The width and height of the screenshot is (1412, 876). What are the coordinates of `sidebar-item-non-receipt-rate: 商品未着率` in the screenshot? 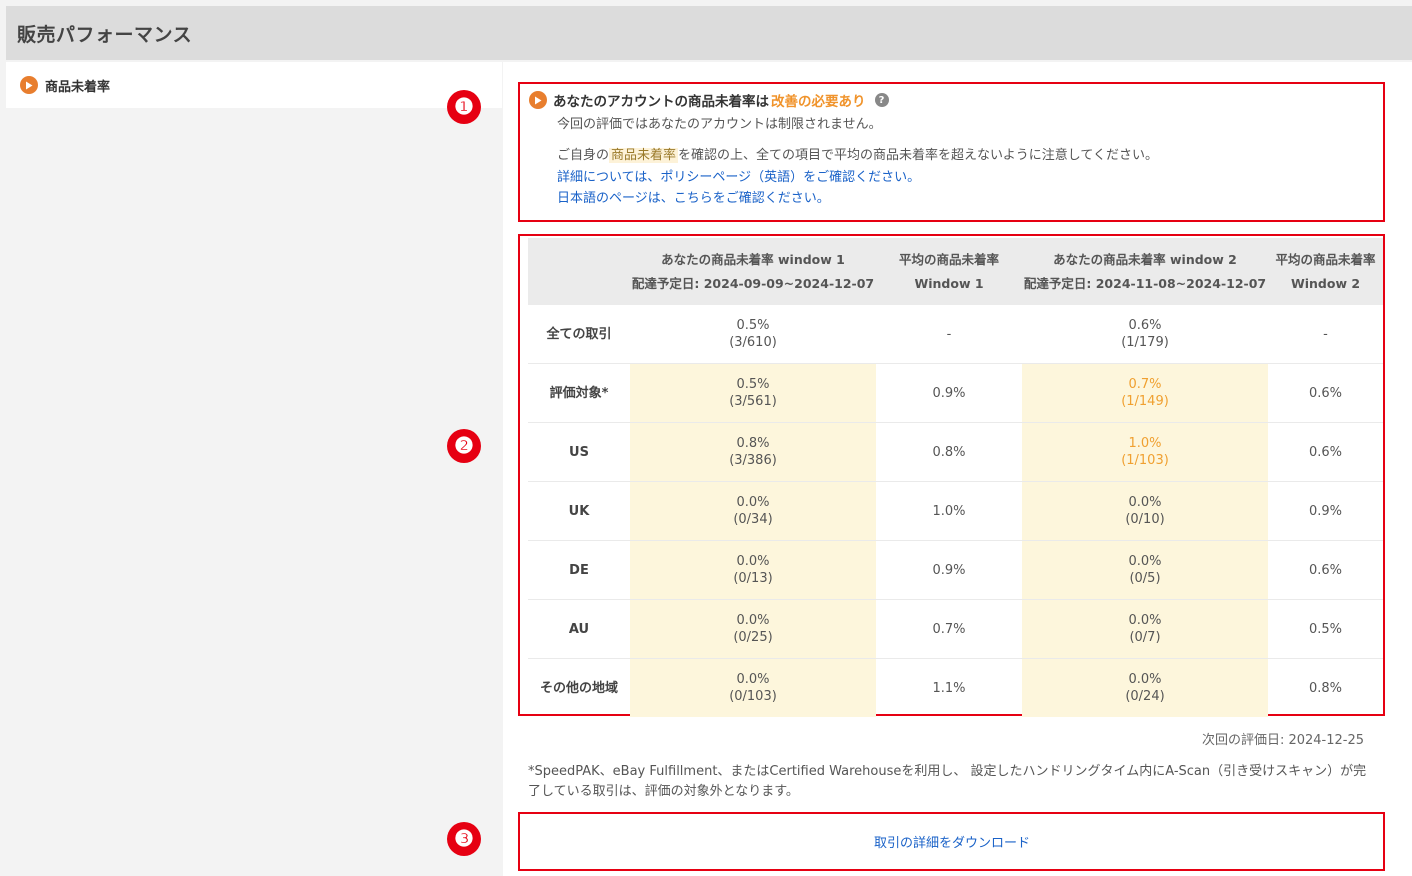 It's located at (254, 85).